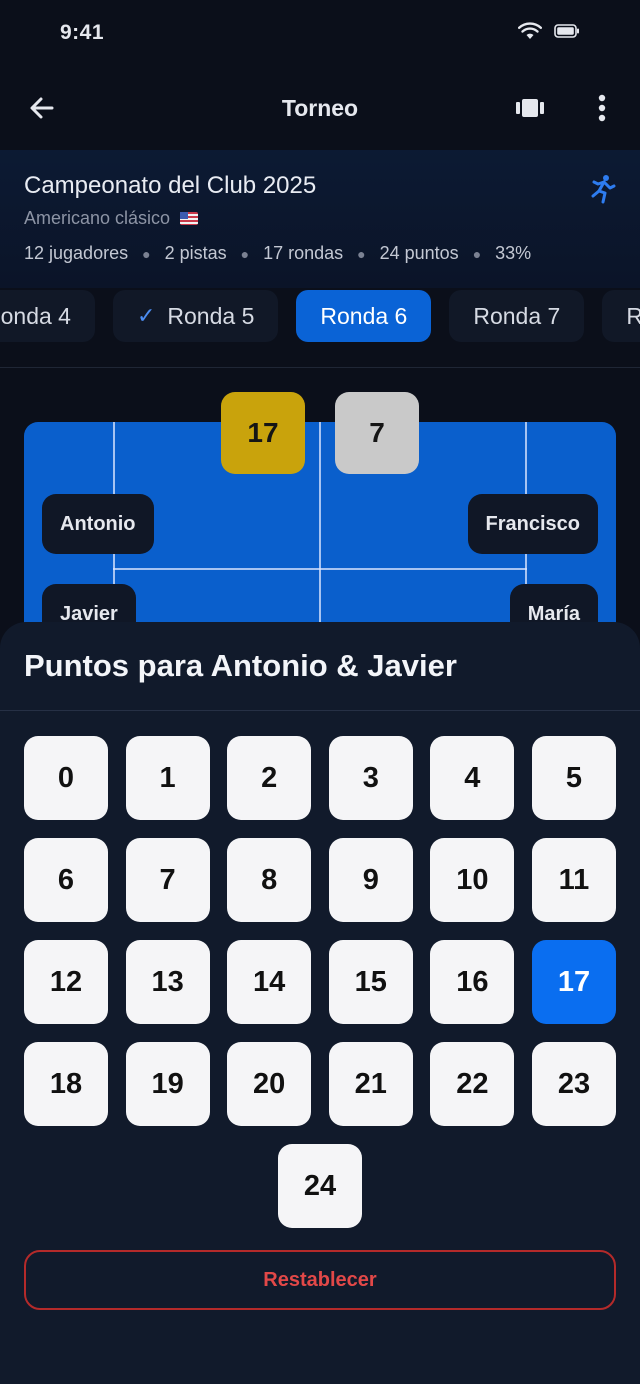 Image resolution: width=640 pixels, height=1384 pixels. What do you see at coordinates (269, 778) in the screenshot?
I see `points-button-2: 2` at bounding box center [269, 778].